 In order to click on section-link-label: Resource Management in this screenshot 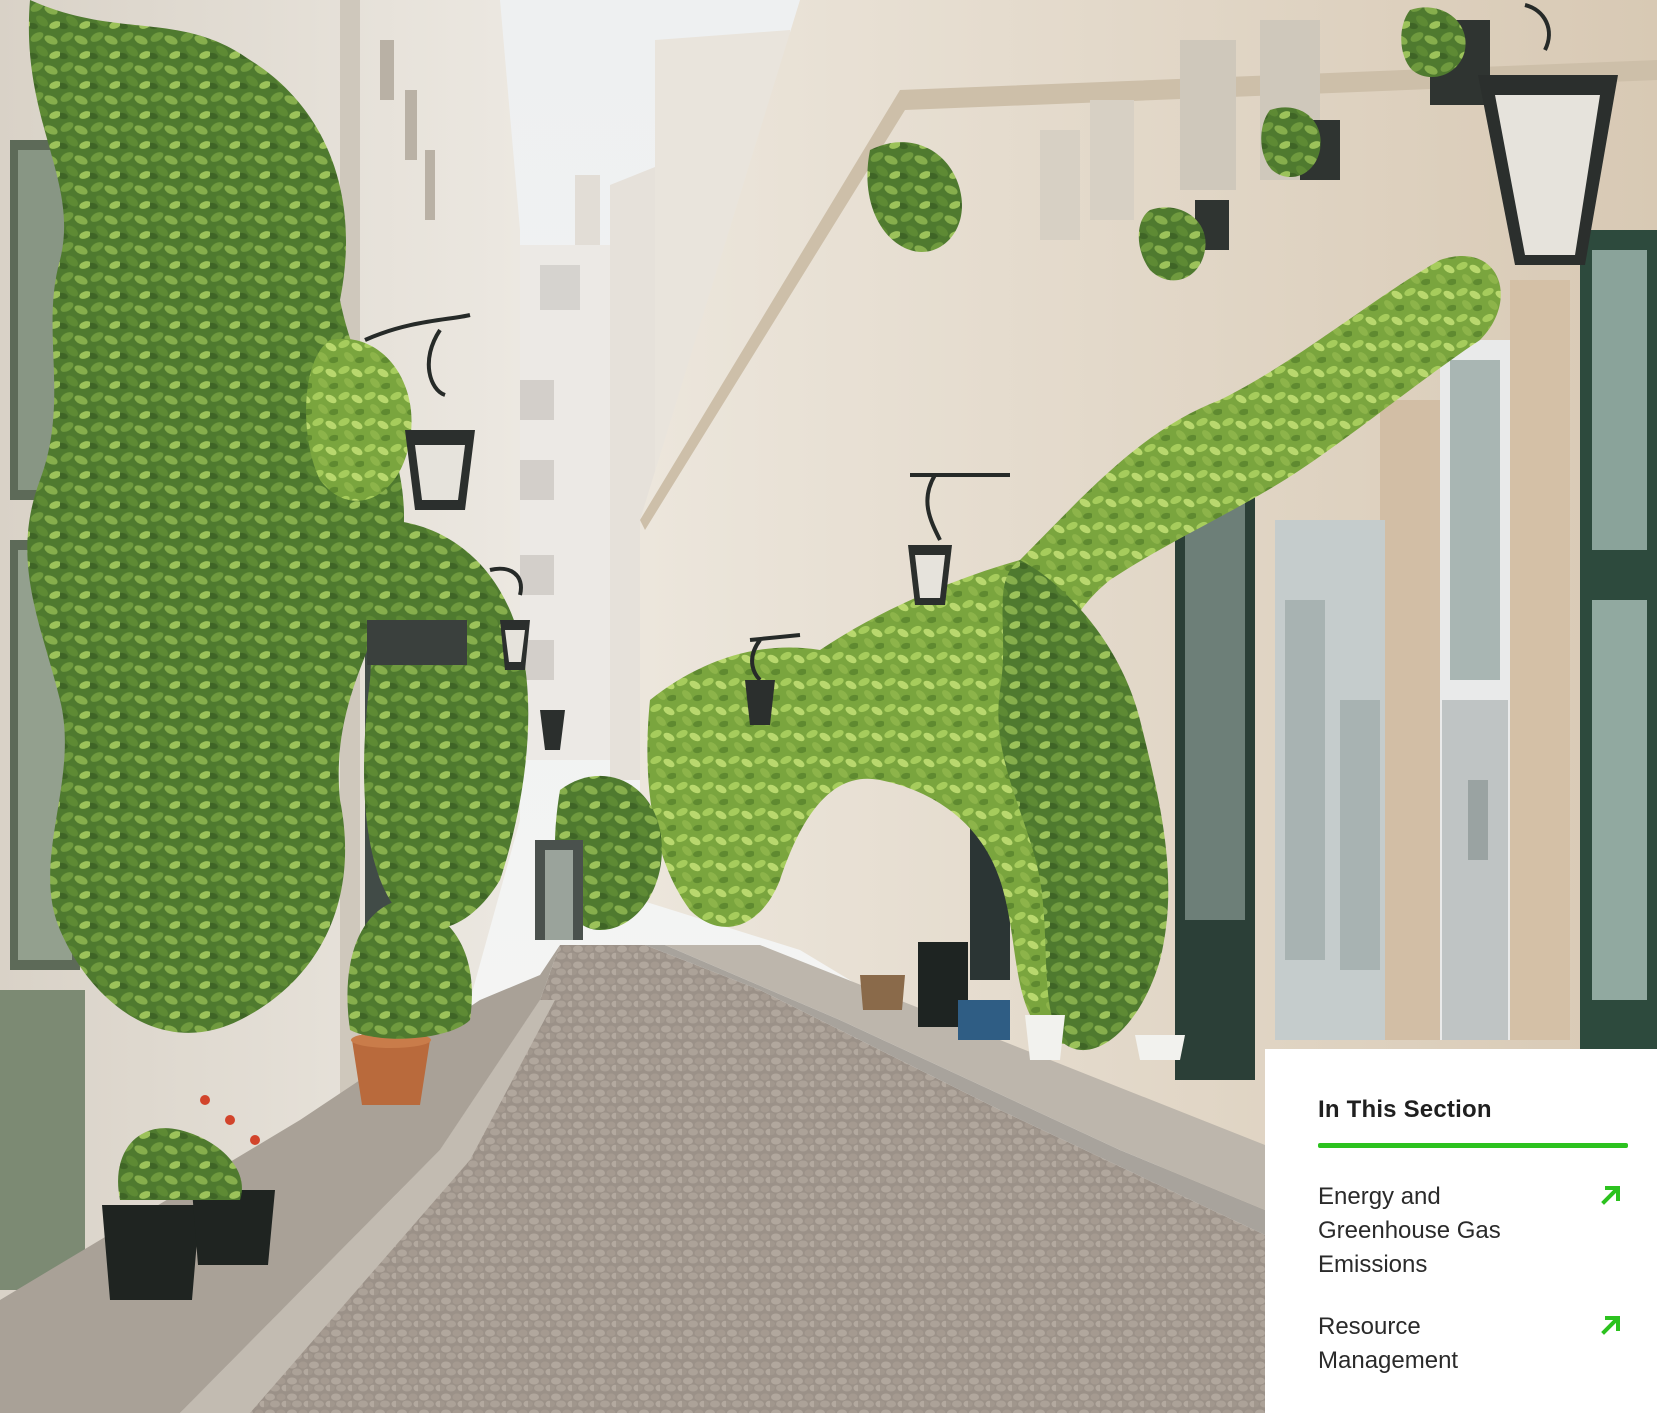, I will do `click(1413, 1344)`.